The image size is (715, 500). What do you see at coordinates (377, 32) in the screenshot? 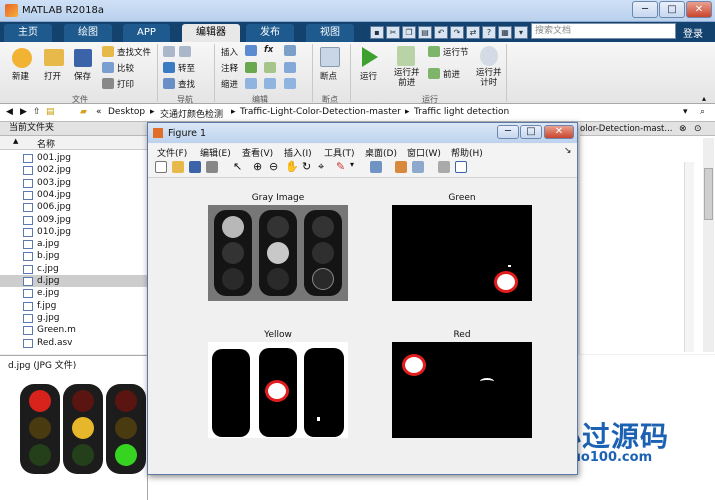
I see `quick-save-icon: ▪` at bounding box center [377, 32].